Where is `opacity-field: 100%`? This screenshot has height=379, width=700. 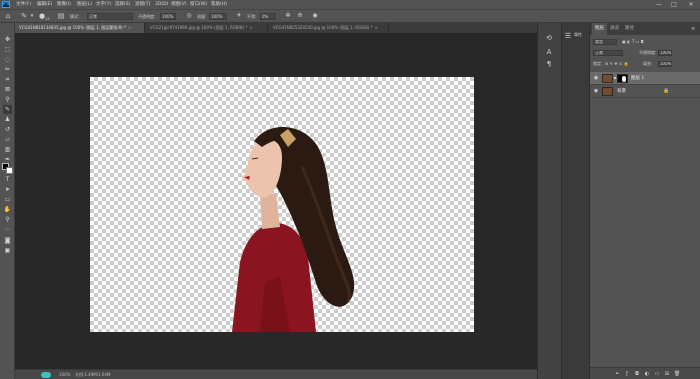 opacity-field: 100% is located at coordinates (168, 16).